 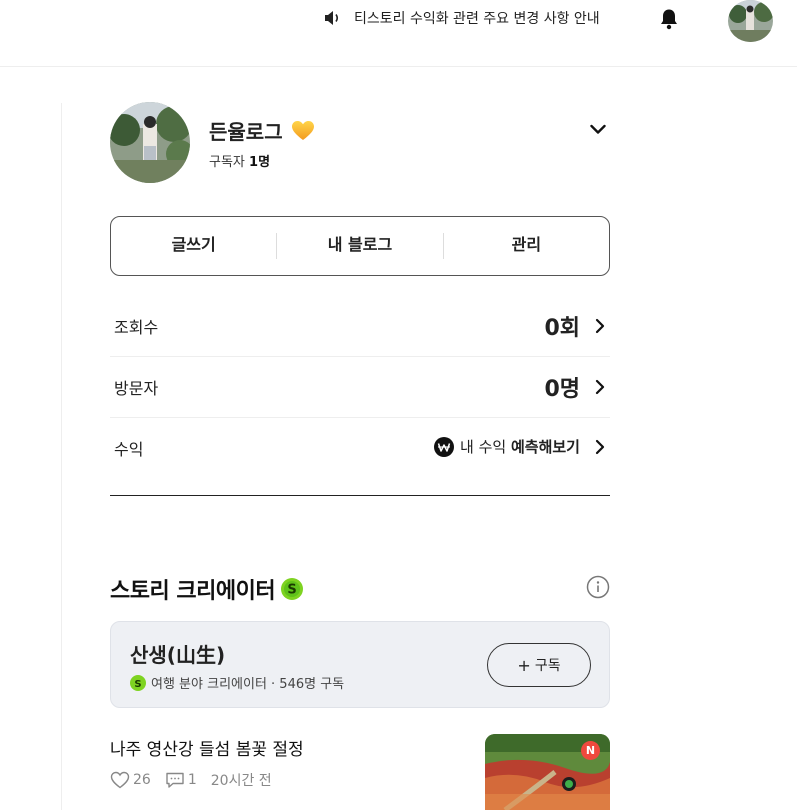 What do you see at coordinates (248, 684) in the screenshot?
I see `creator-meta-text: 여행 분야 크리에이터 · 546명 구독` at bounding box center [248, 684].